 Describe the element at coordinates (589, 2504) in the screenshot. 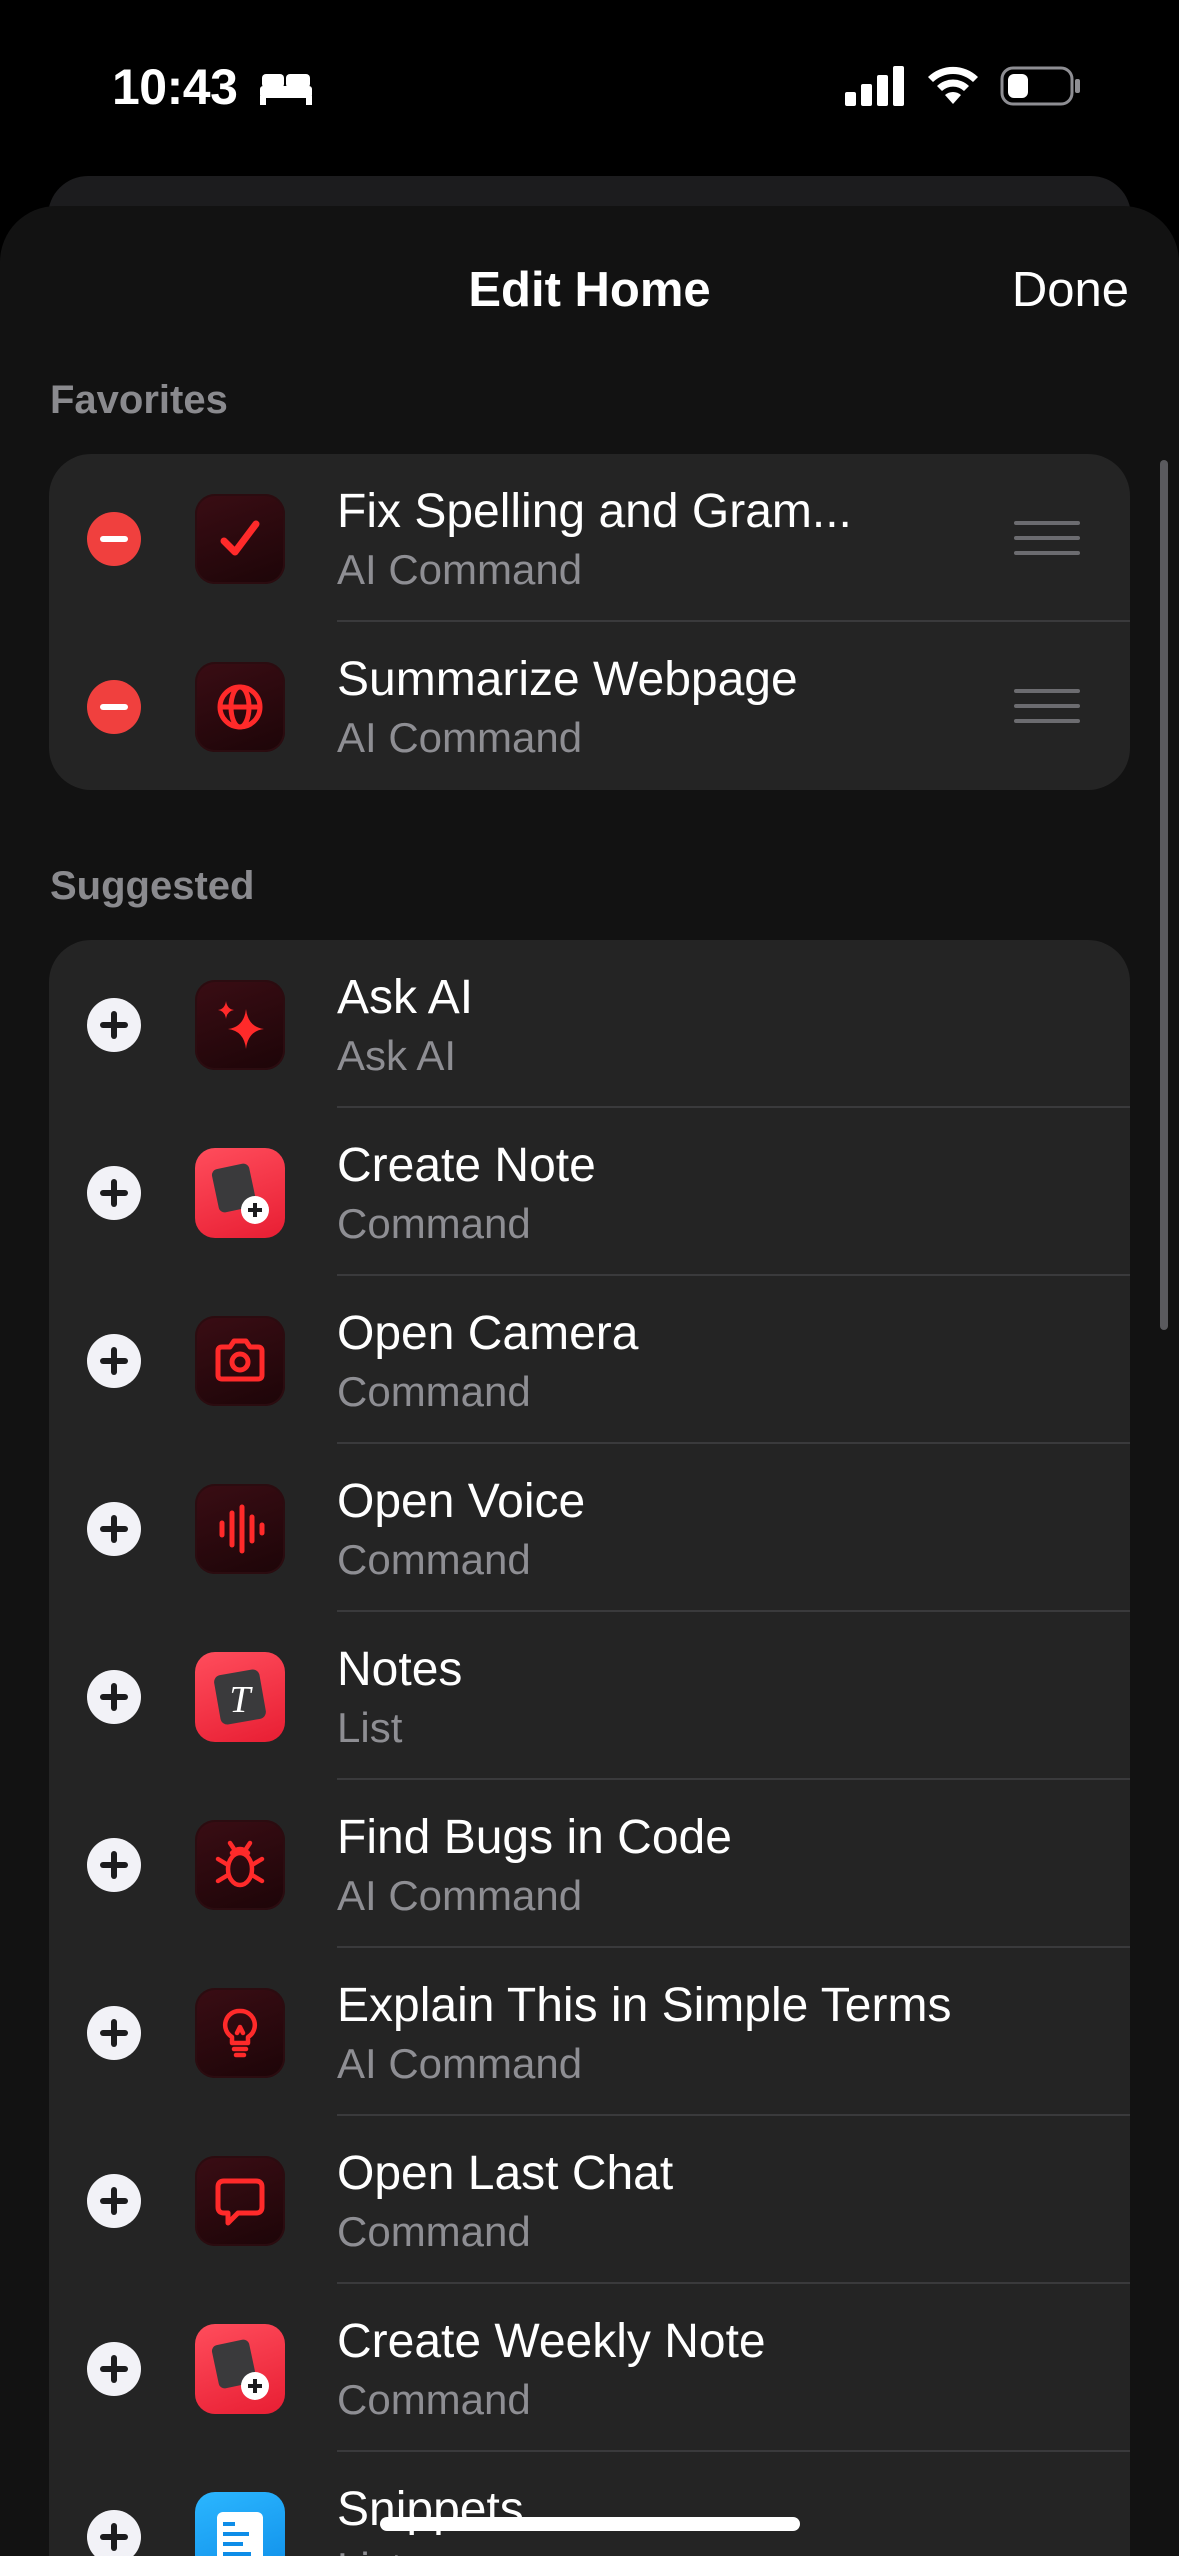

I see `suggested-item: Snippets List` at that location.